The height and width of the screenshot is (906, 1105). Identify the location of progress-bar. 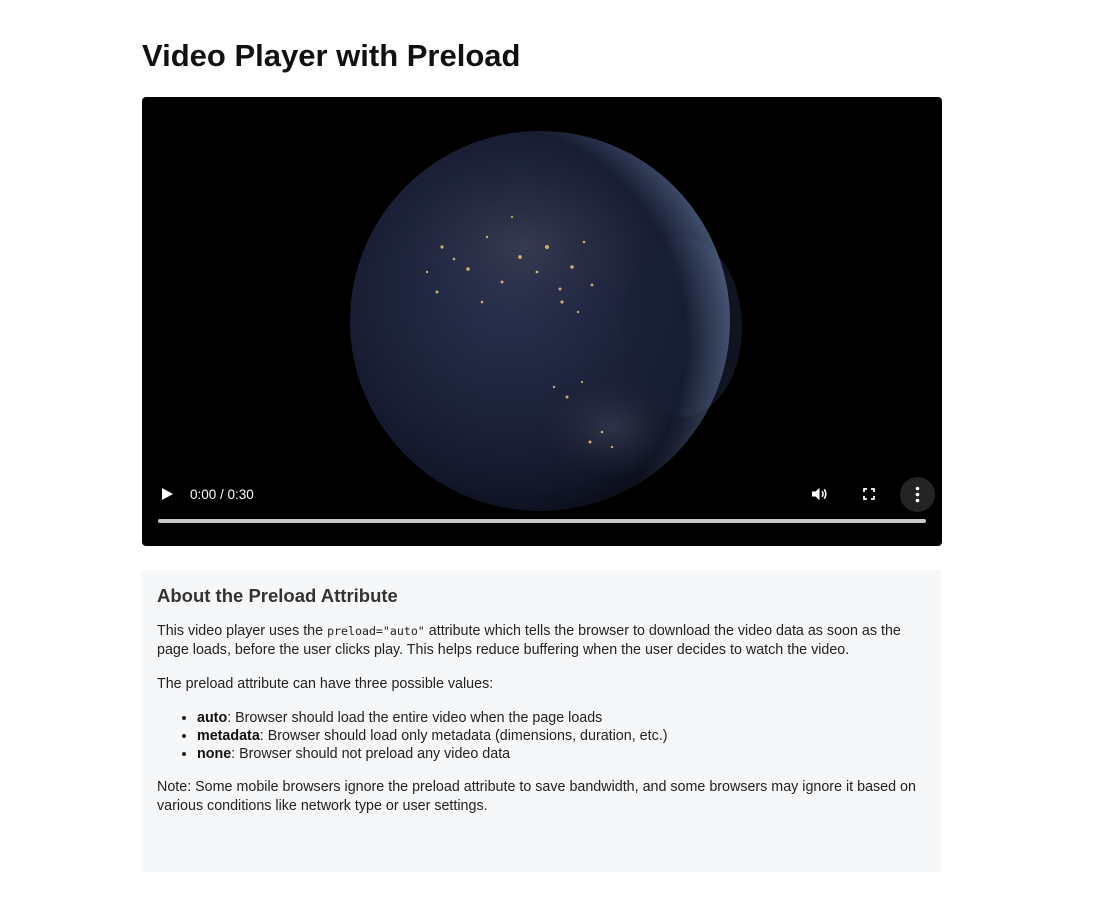
(542, 521).